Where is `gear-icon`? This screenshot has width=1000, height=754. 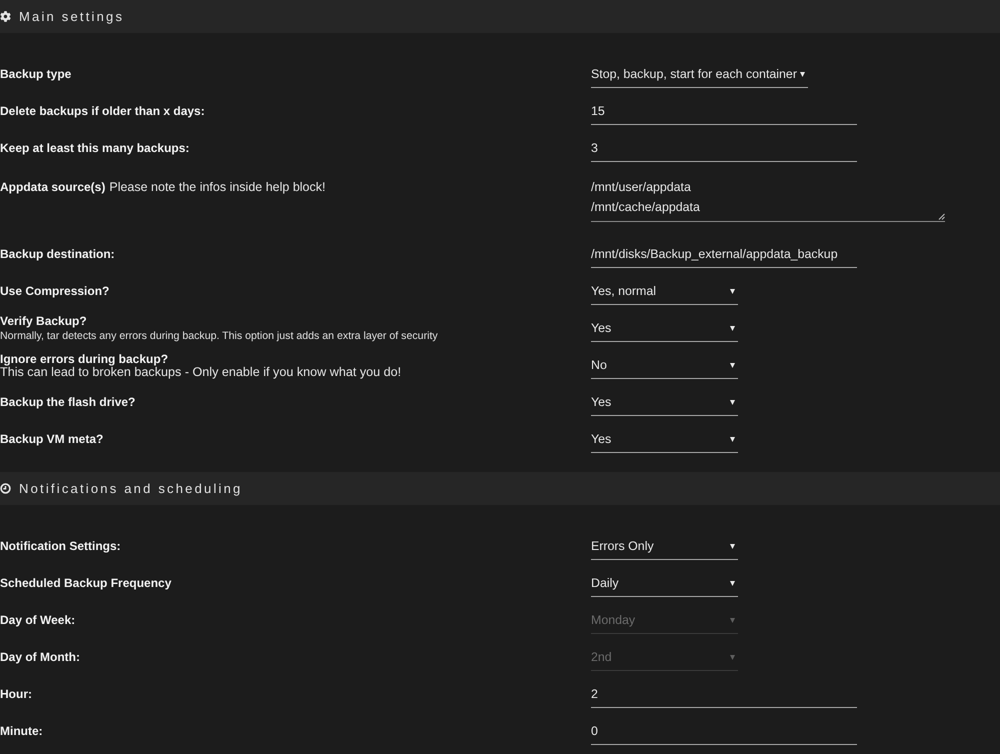 gear-icon is located at coordinates (5, 16).